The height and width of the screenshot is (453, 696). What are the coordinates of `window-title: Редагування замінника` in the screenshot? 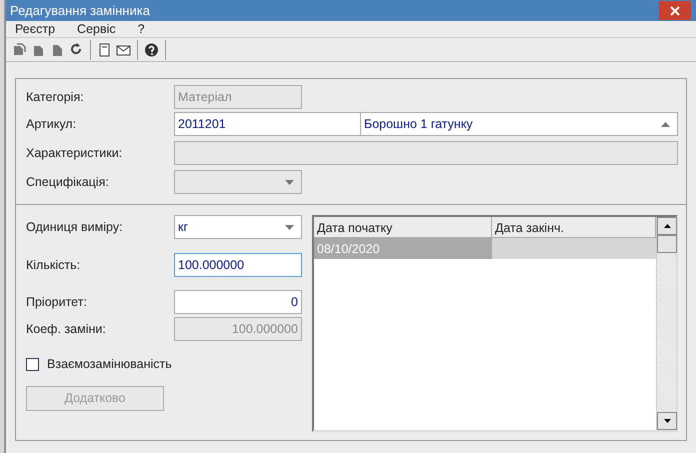 It's located at (80, 11).